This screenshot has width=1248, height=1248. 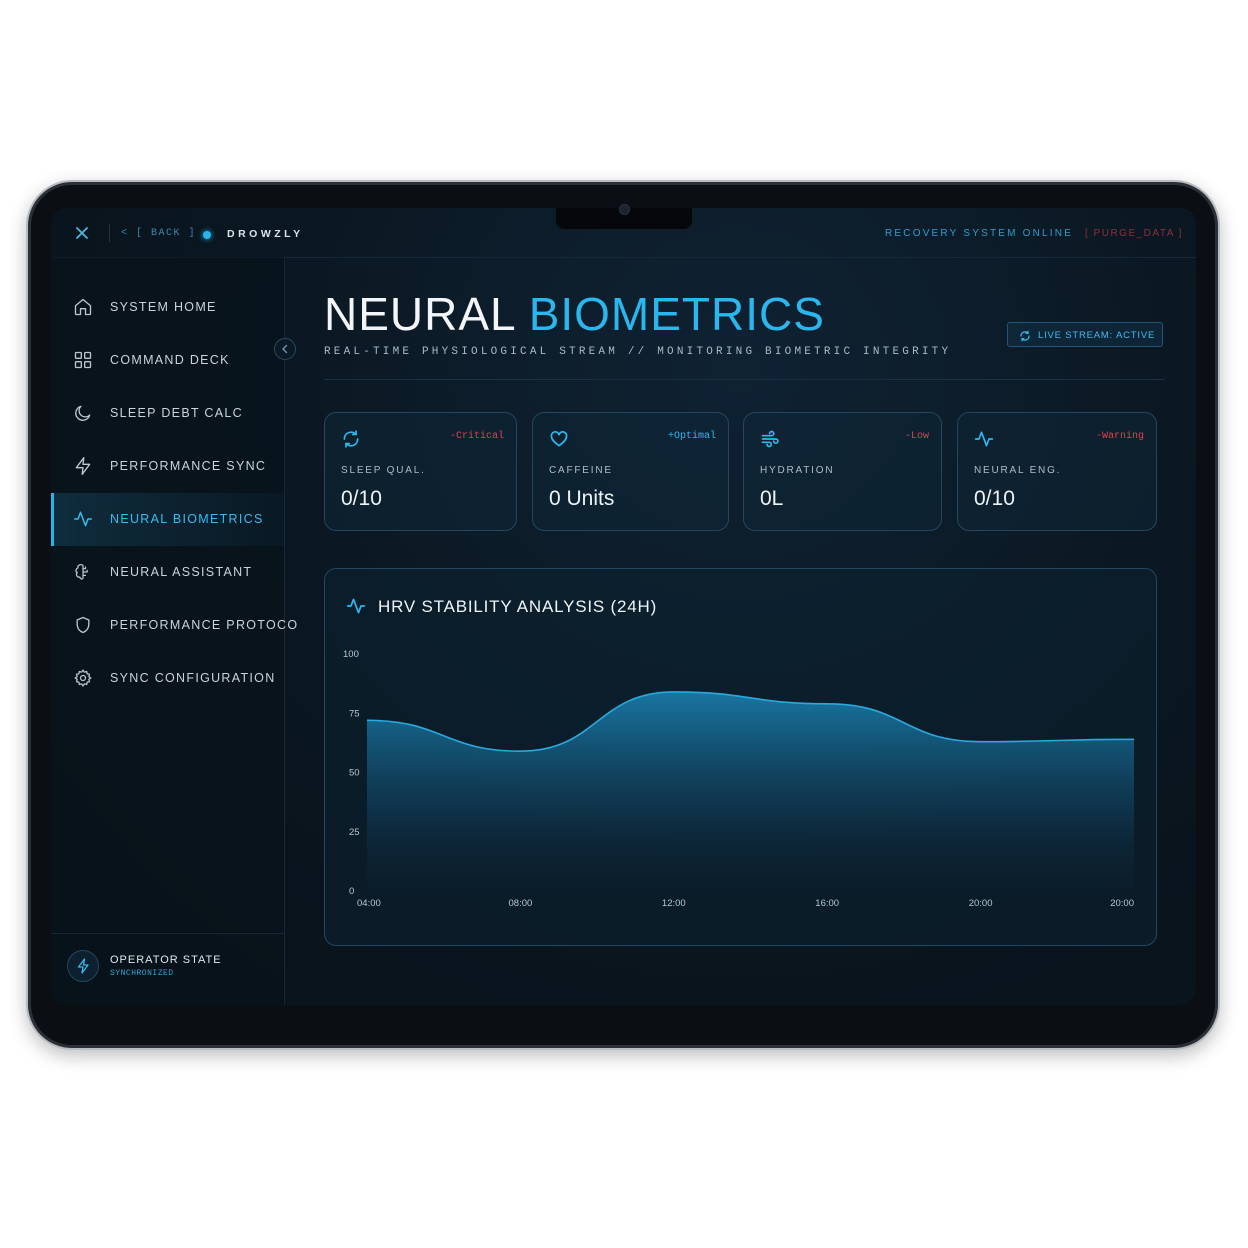 I want to click on metric-card-sleep-quality: -Critical SLEEP QUAL. 0/10, so click(x=420, y=471).